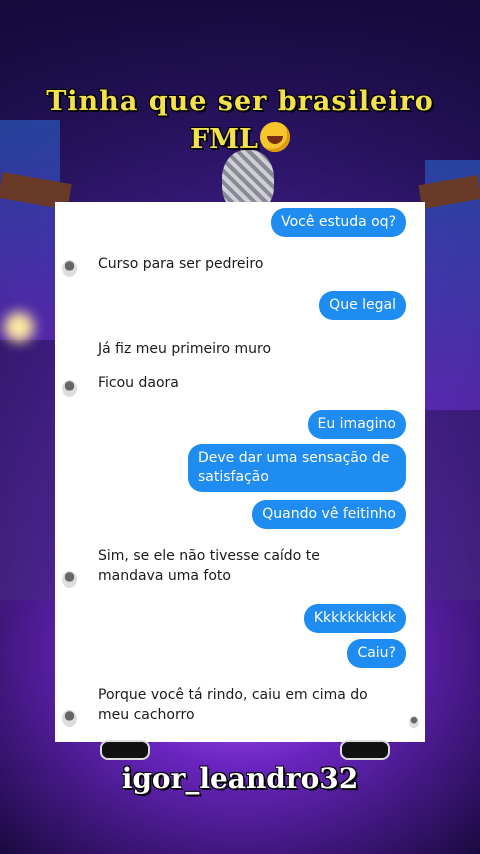 The width and height of the screenshot is (480, 854). I want to click on message-out: Caiu?, so click(376, 653).